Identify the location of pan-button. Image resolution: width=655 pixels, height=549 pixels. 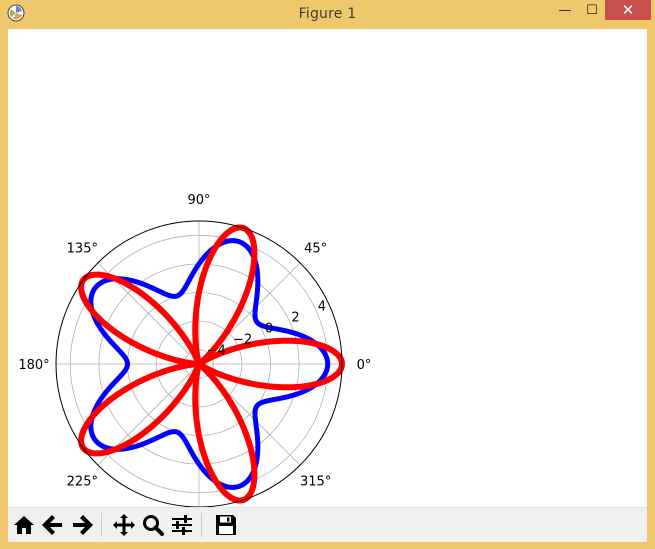
(123, 524).